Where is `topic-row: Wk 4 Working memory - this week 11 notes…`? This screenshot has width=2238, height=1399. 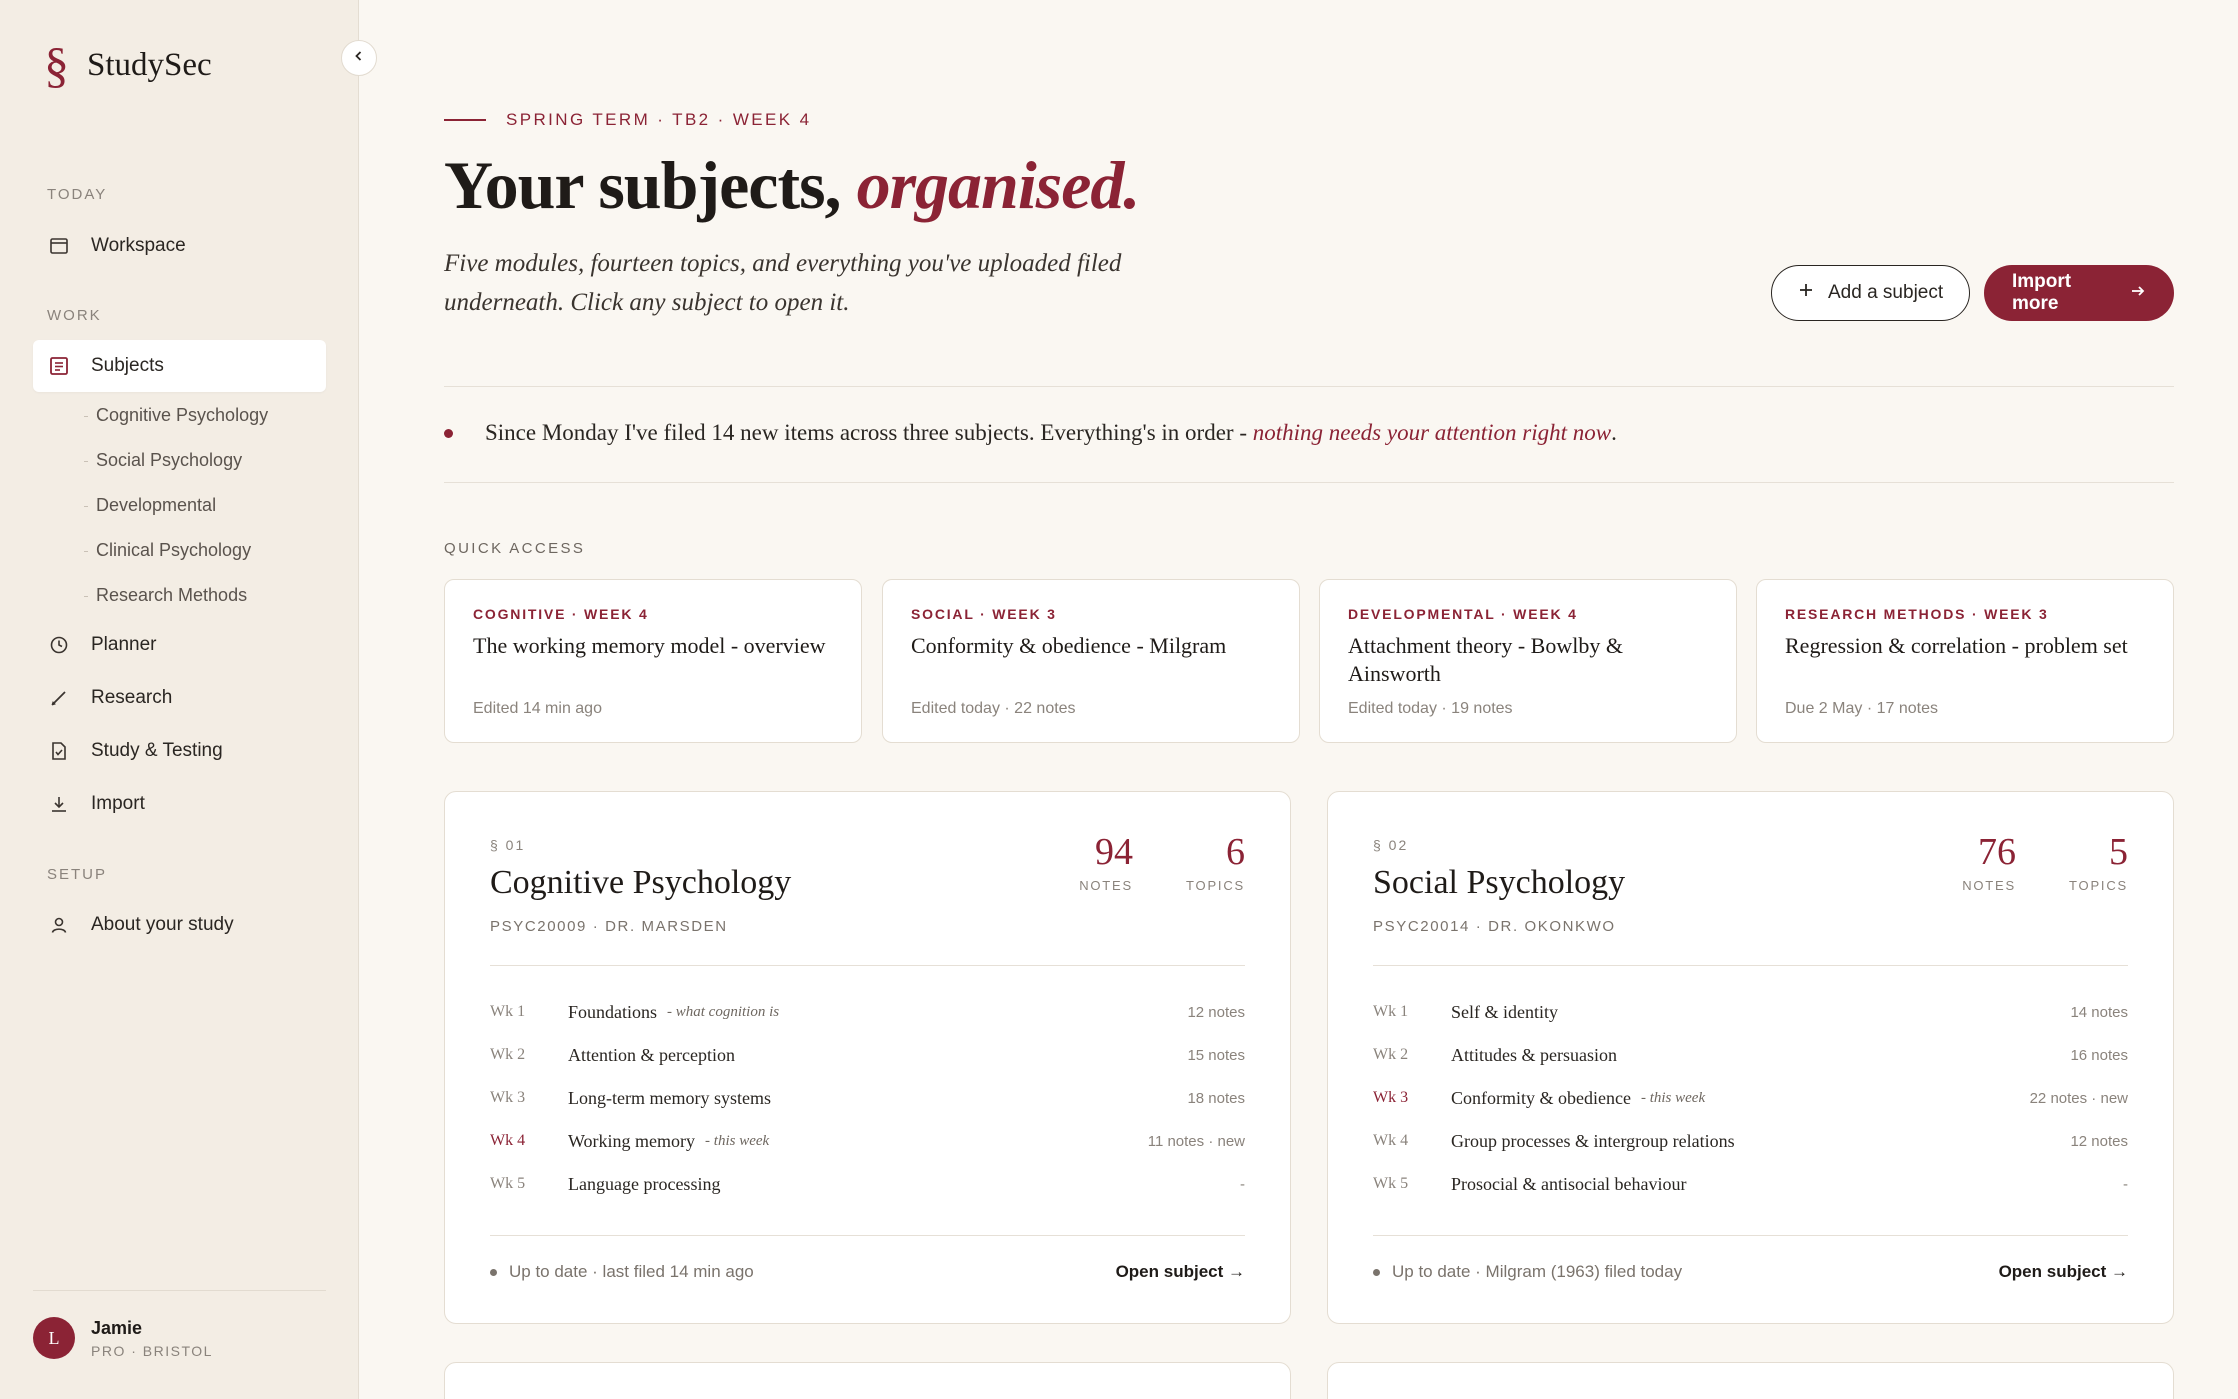
topic-row: Wk 4 Working memory - this week 11 notes… is located at coordinates (867, 1141).